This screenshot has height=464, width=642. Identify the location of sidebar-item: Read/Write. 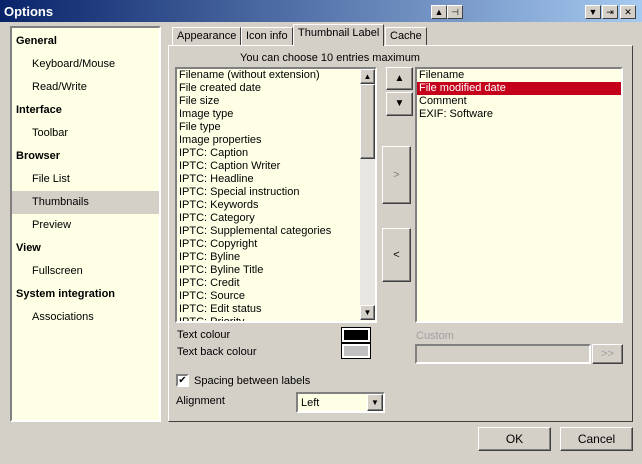
(85, 87).